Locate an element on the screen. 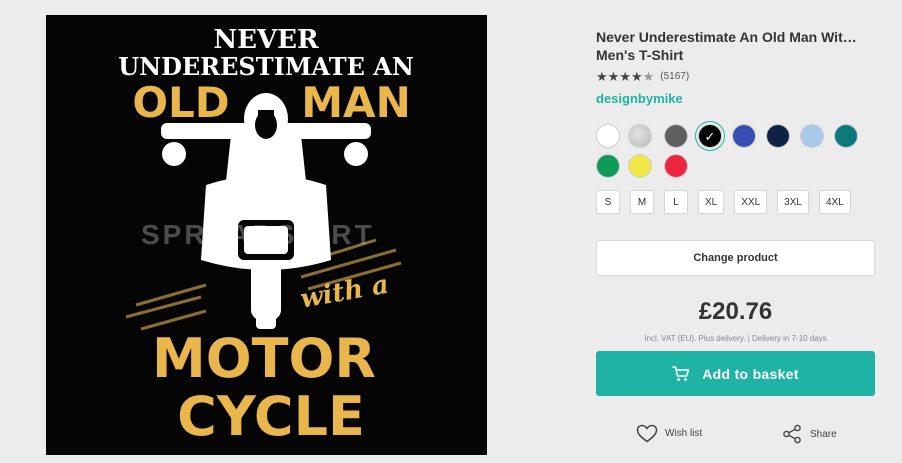 The height and width of the screenshot is (463, 902). size-option-l: L is located at coordinates (676, 202).